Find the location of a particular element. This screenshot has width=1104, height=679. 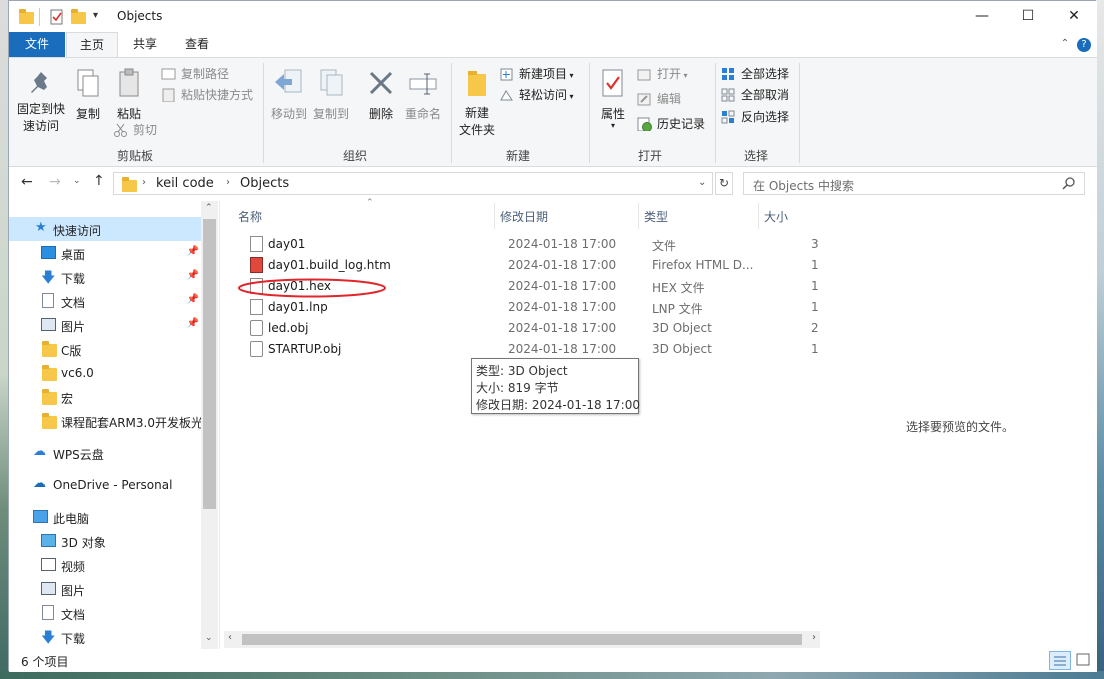

customize-quick-access-icon: ▾ is located at coordinates (95, 19).